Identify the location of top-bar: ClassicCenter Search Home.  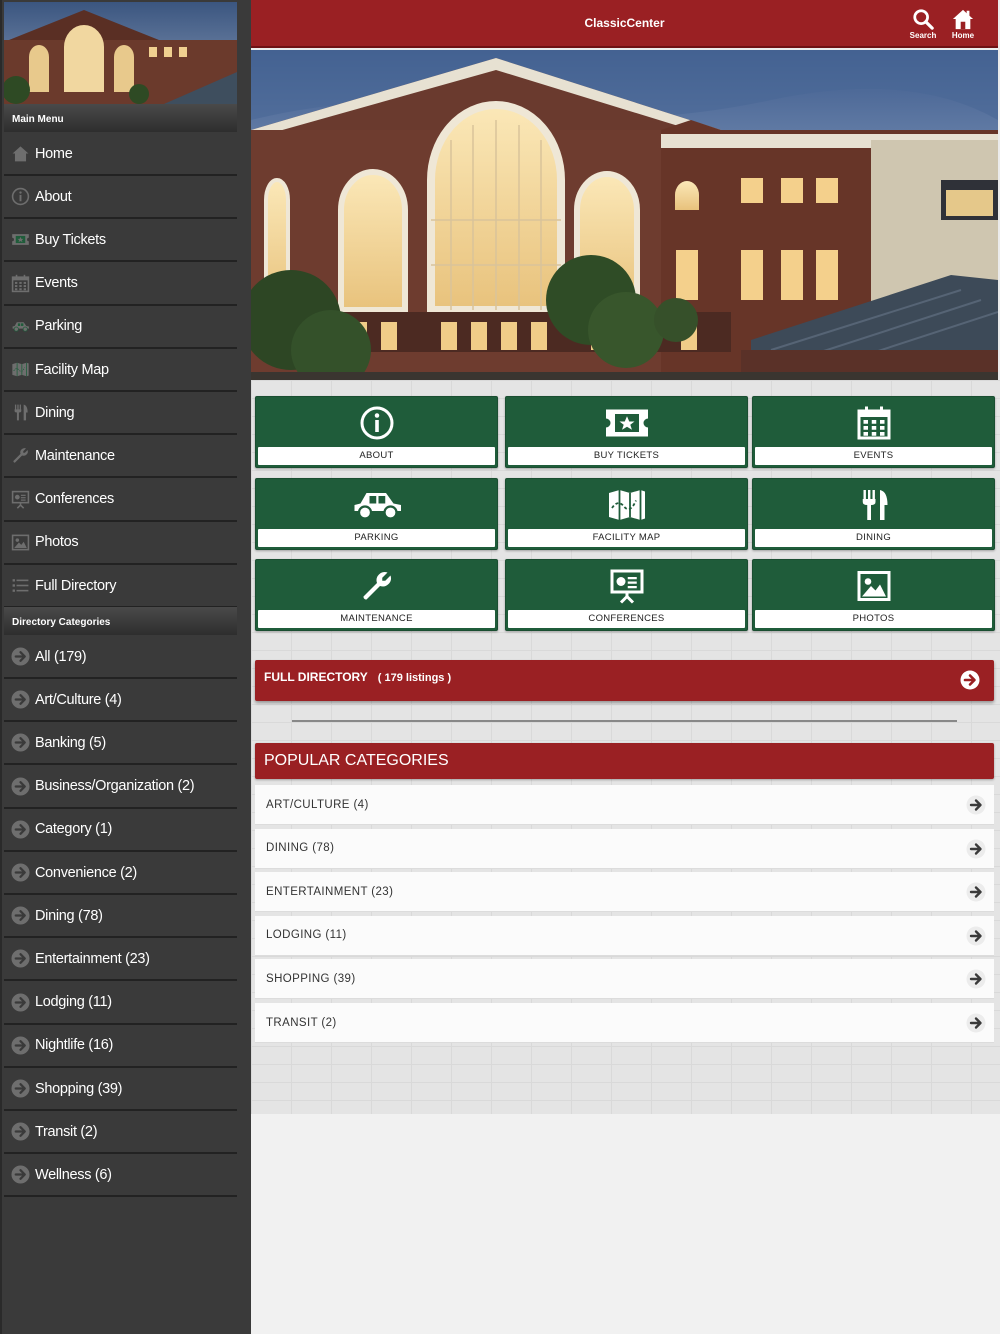
(624, 24).